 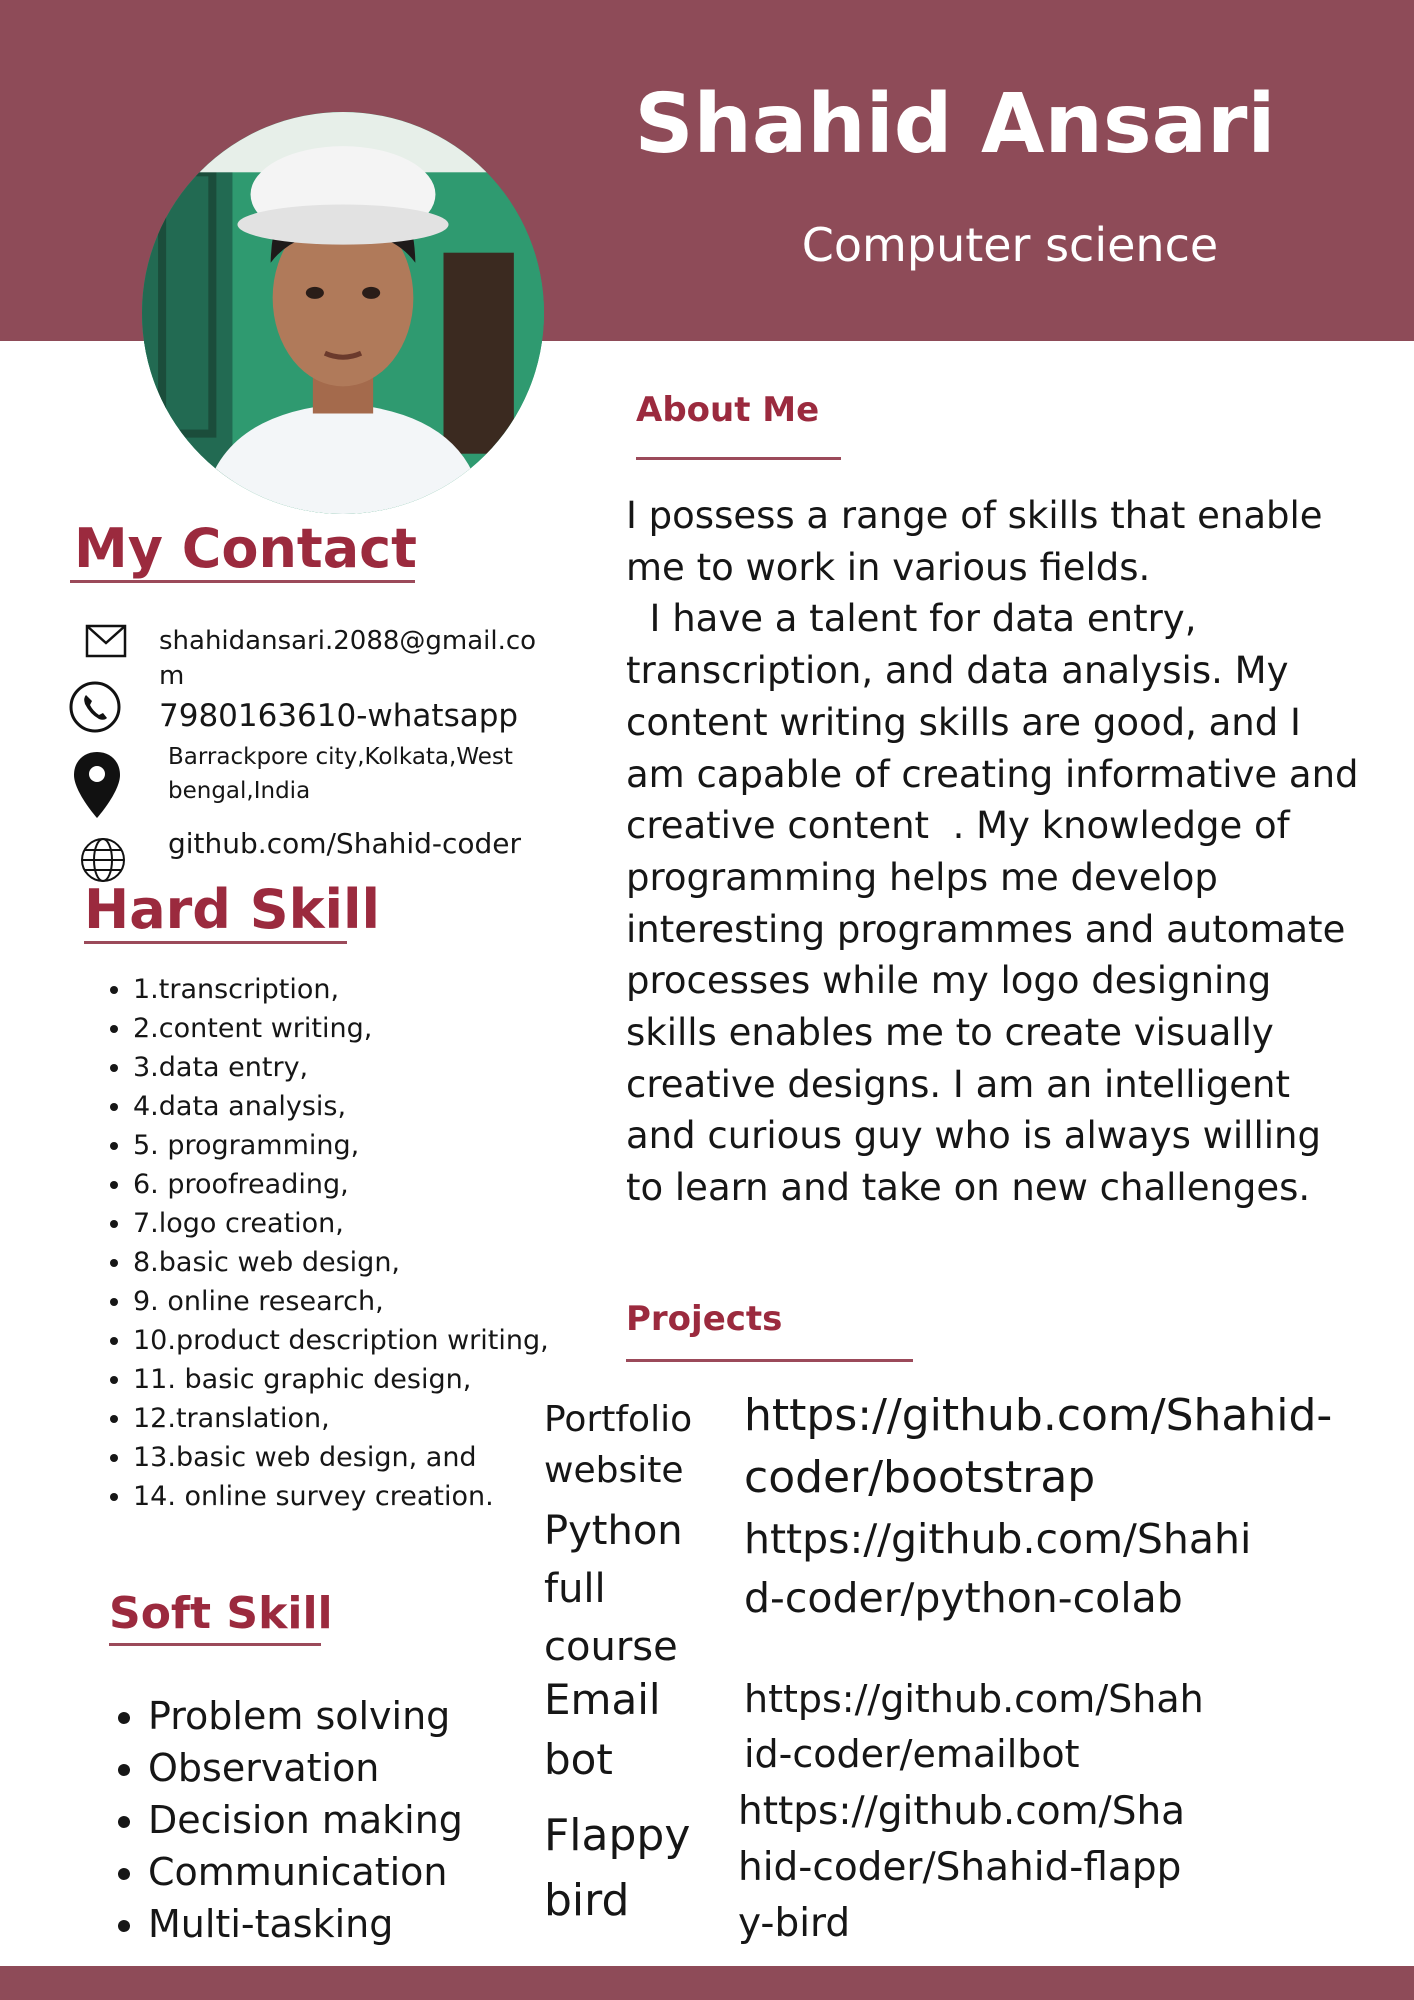 What do you see at coordinates (1010, 245) in the screenshot?
I see `person-title: Computer science` at bounding box center [1010, 245].